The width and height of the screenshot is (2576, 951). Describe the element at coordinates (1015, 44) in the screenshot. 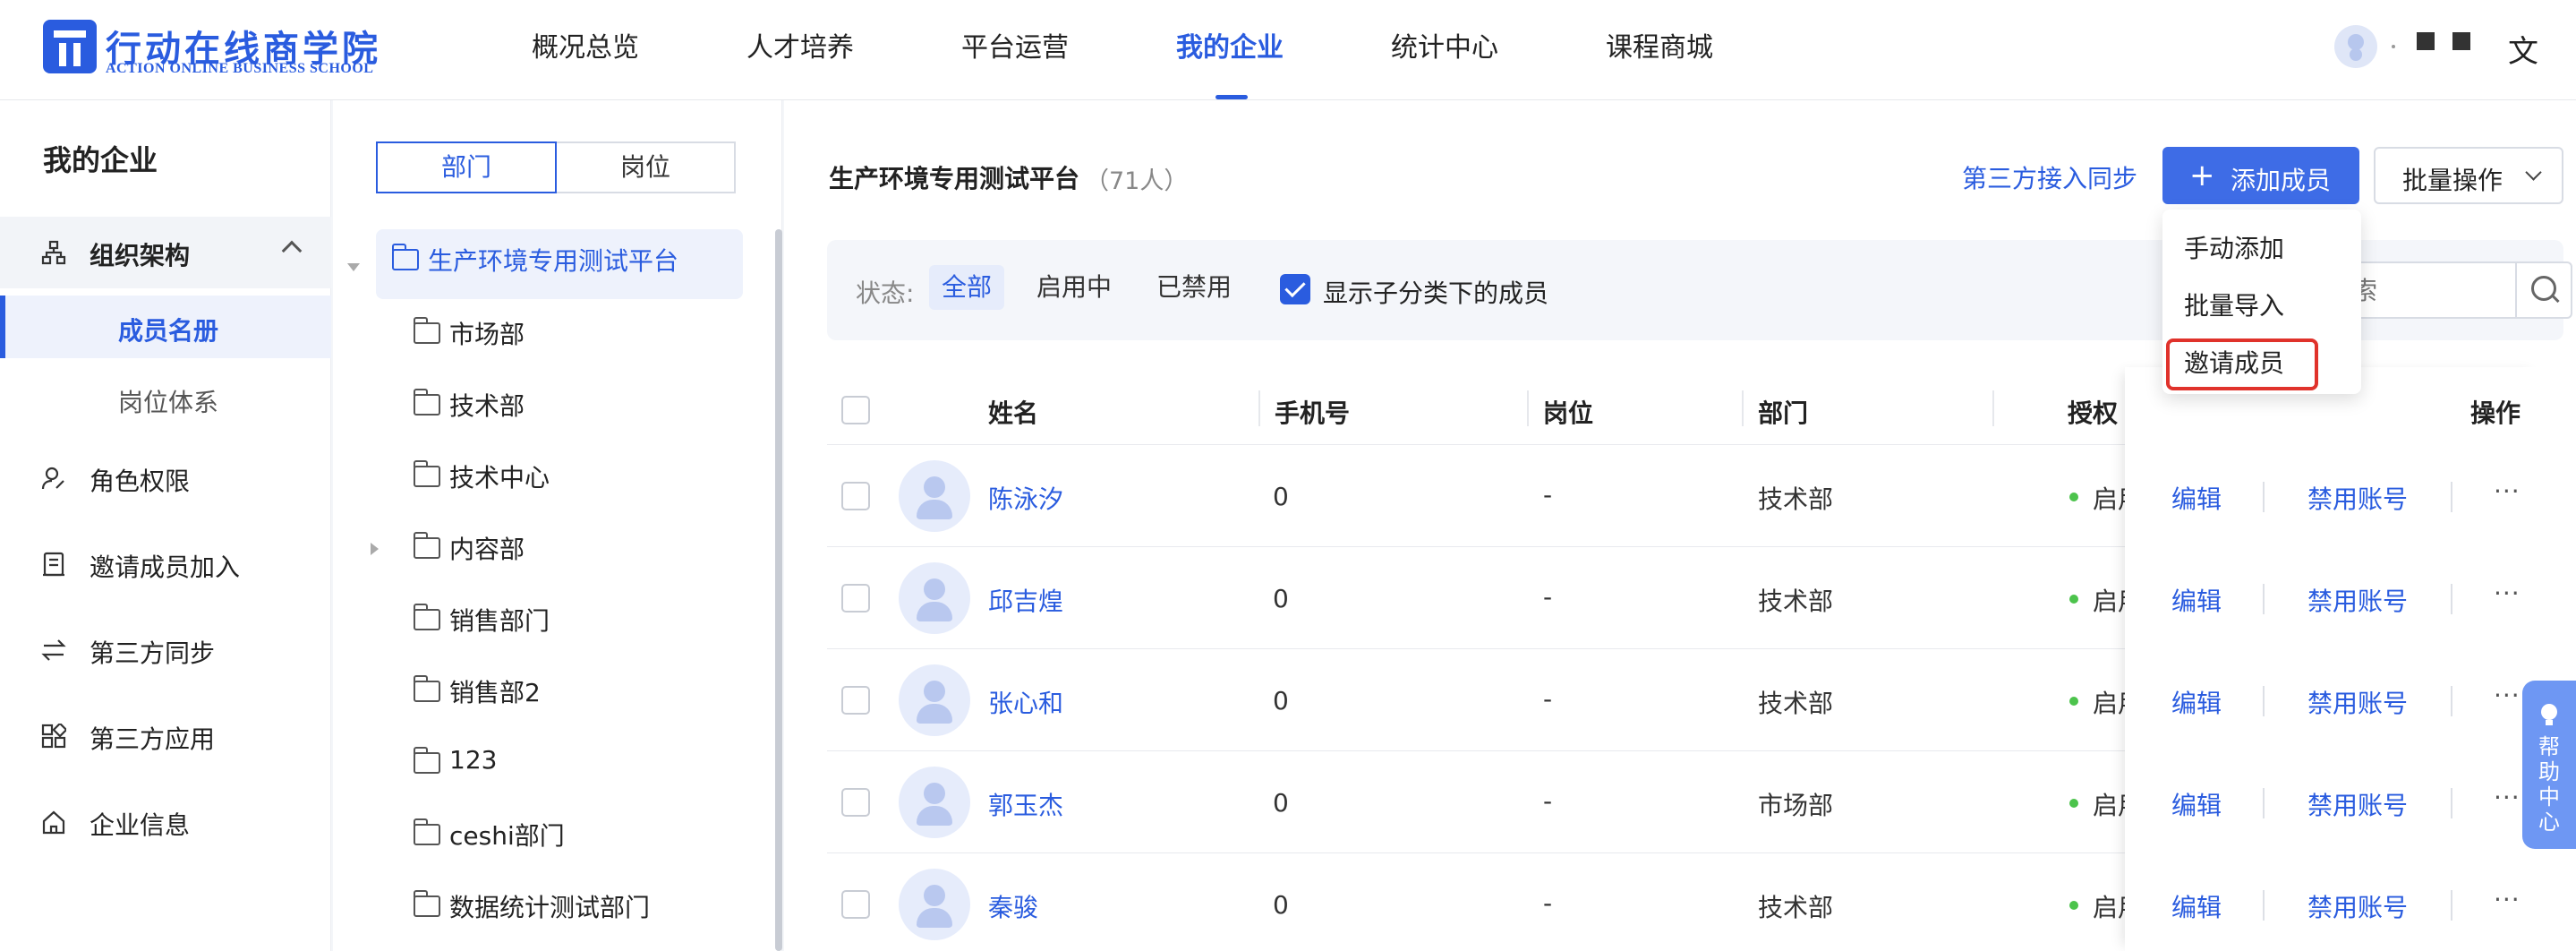

I see `nav-operations: 平台运营` at that location.